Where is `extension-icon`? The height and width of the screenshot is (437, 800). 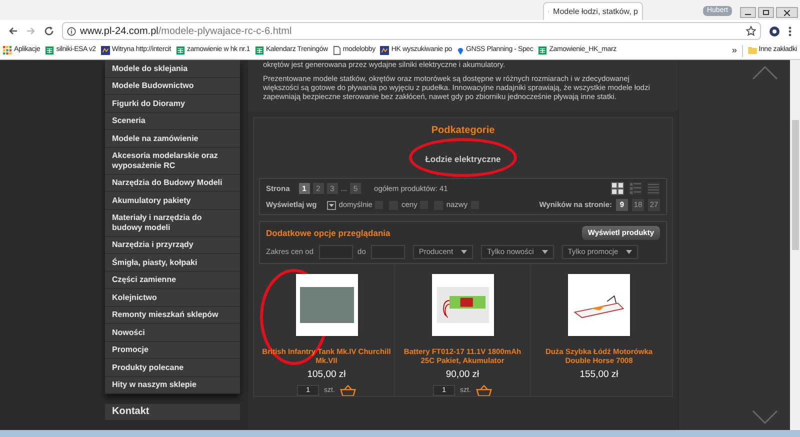
extension-icon is located at coordinates (774, 31).